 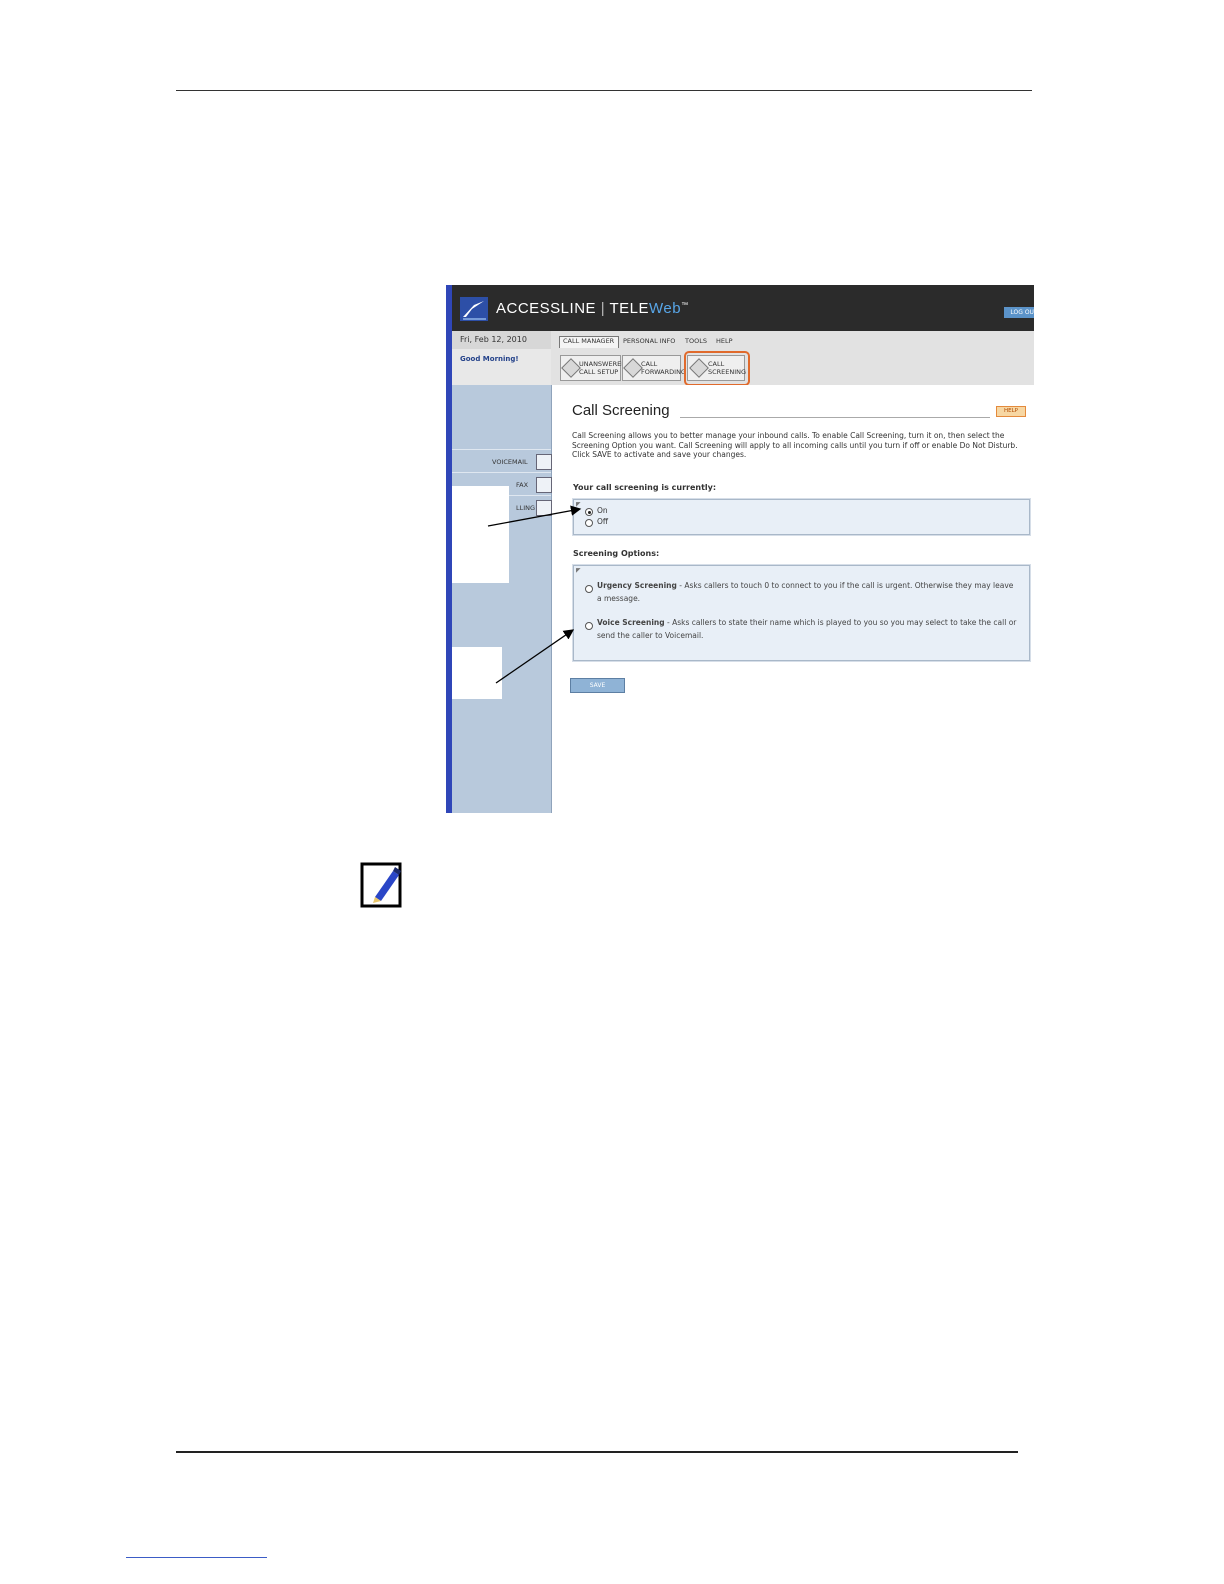 What do you see at coordinates (535, 656) in the screenshot?
I see `callout-arrow-options` at bounding box center [535, 656].